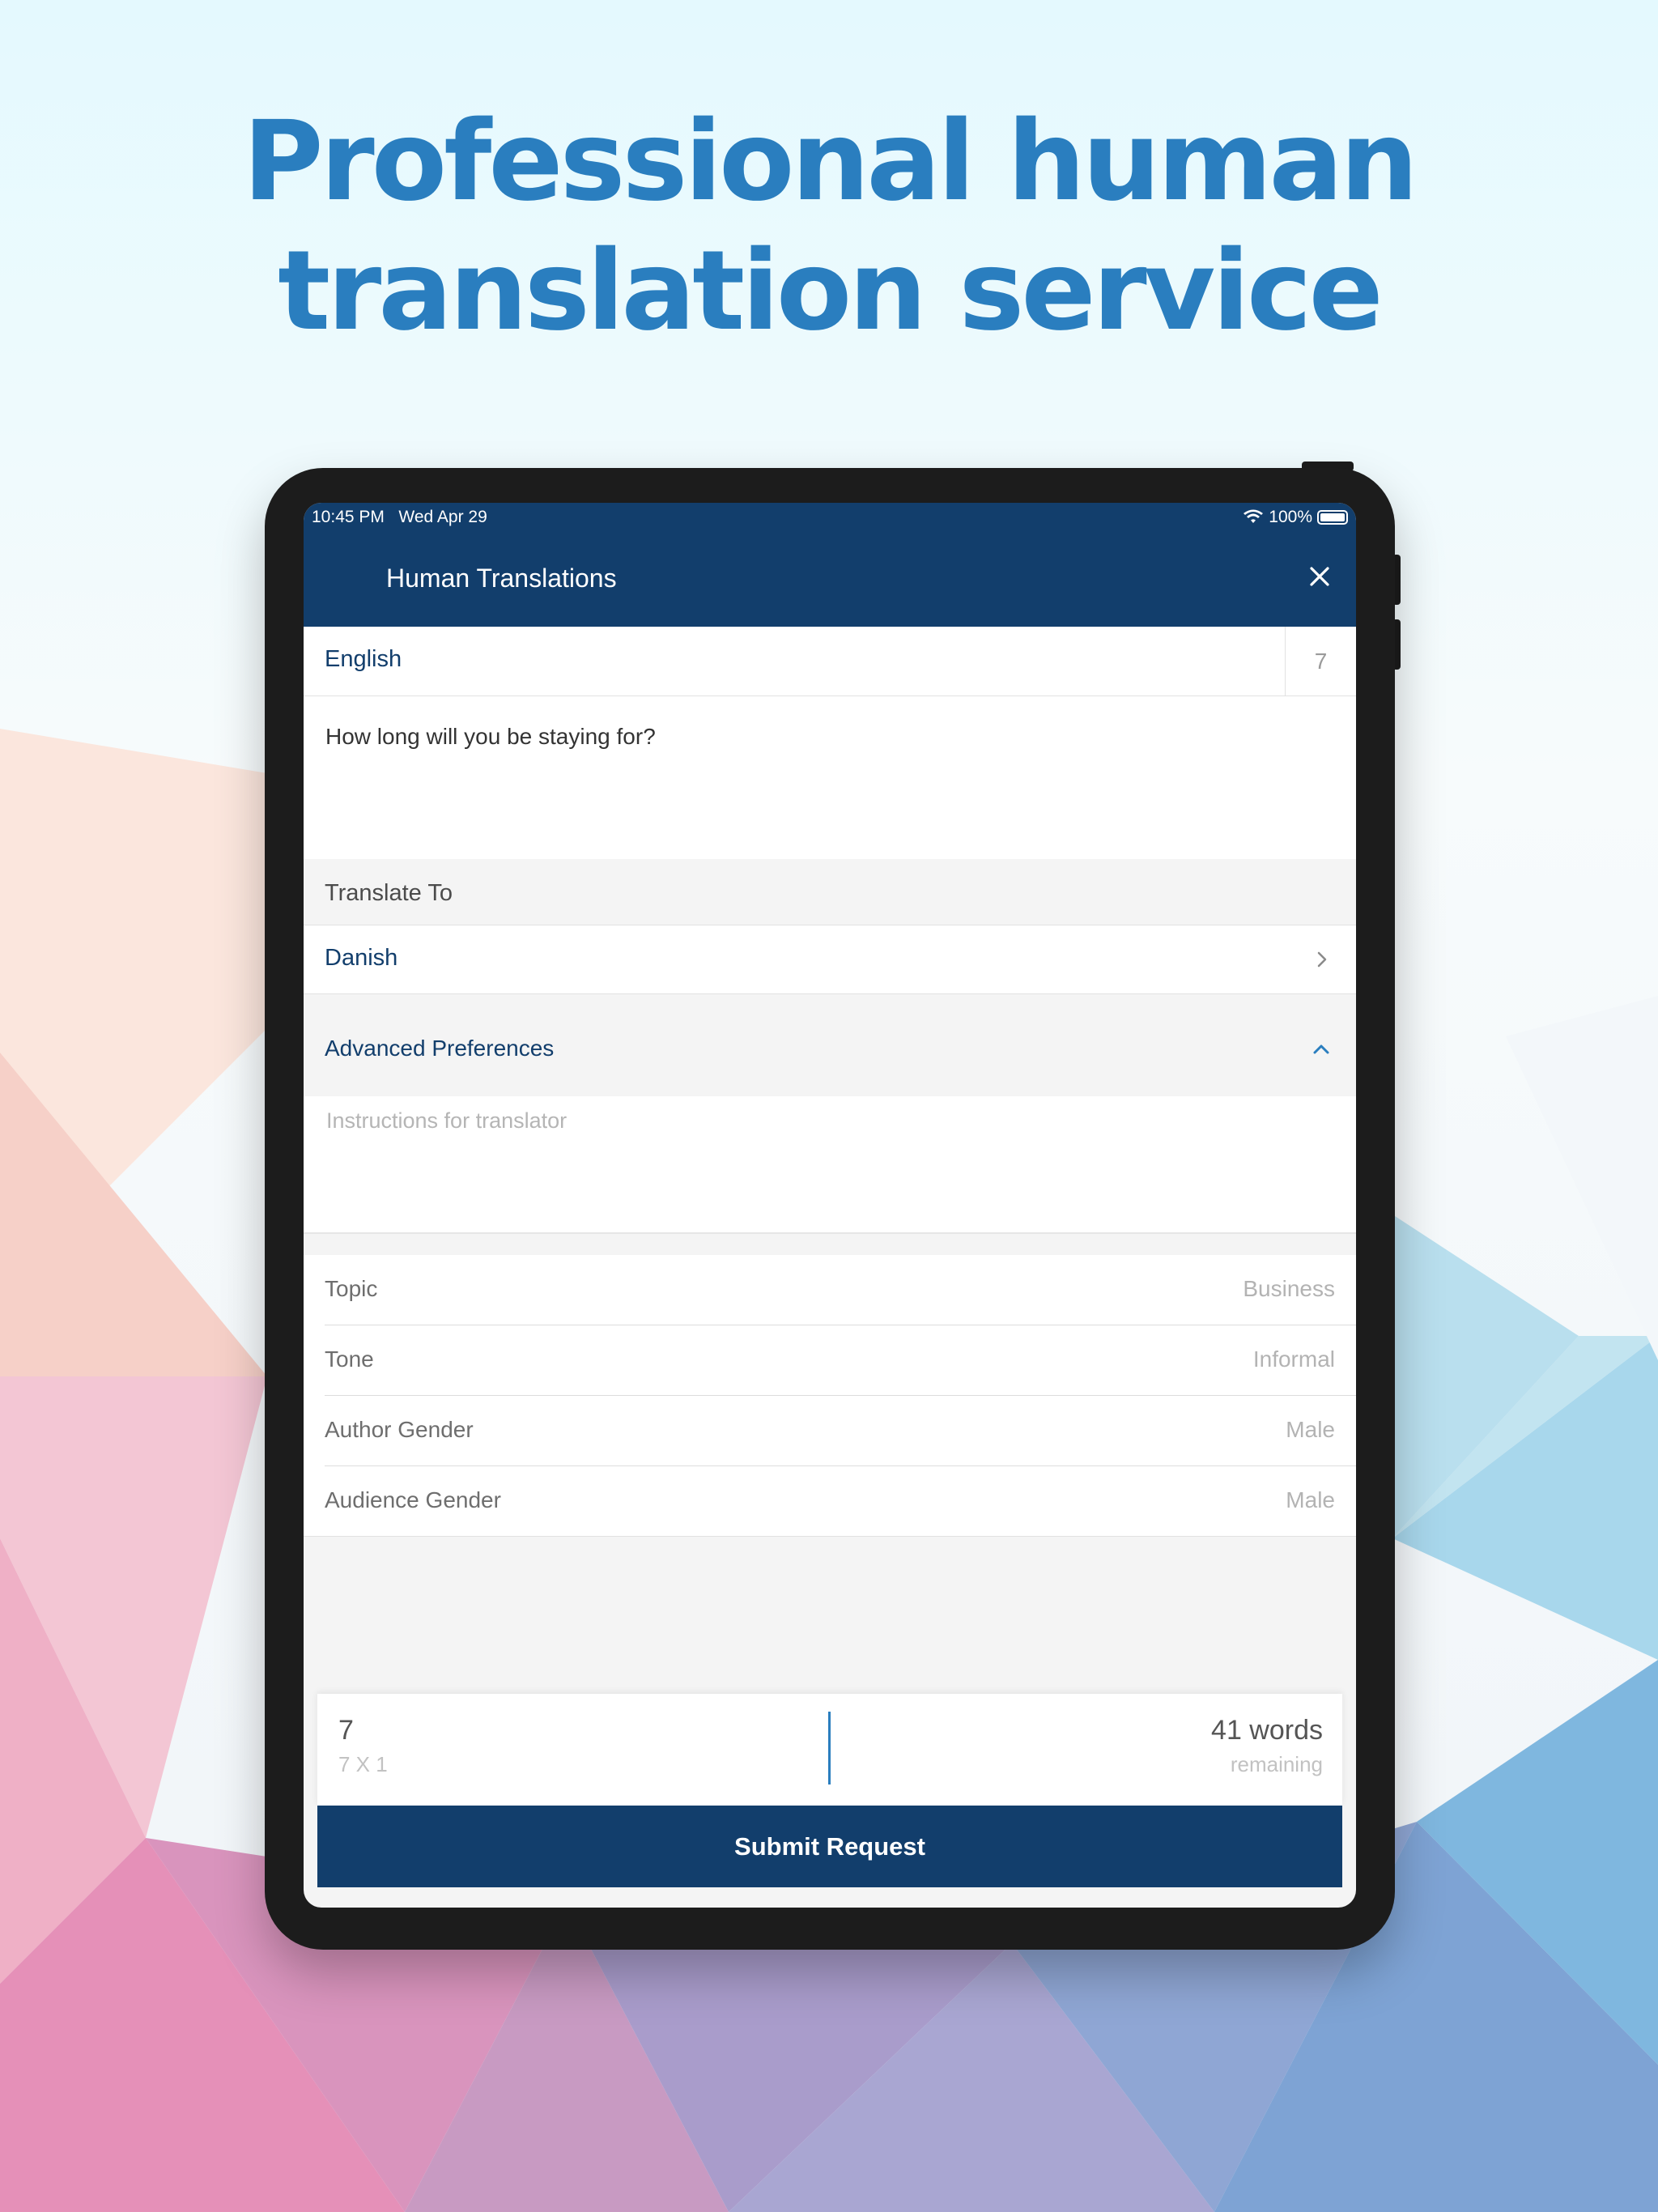 Image resolution: width=1658 pixels, height=2212 pixels. I want to click on source-text: How long will you be staying for?, so click(490, 737).